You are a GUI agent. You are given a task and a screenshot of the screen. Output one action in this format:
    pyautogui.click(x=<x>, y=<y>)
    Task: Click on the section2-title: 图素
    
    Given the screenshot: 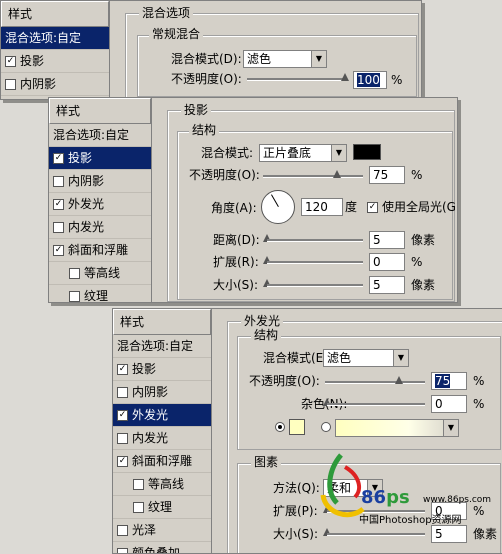 What is the action you would take?
    pyautogui.click(x=266, y=462)
    